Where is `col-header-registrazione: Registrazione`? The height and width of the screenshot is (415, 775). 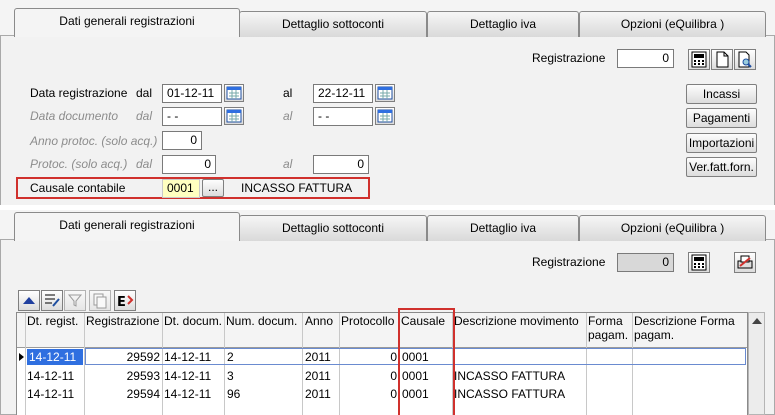
col-header-registrazione: Registrazione is located at coordinates (123, 321).